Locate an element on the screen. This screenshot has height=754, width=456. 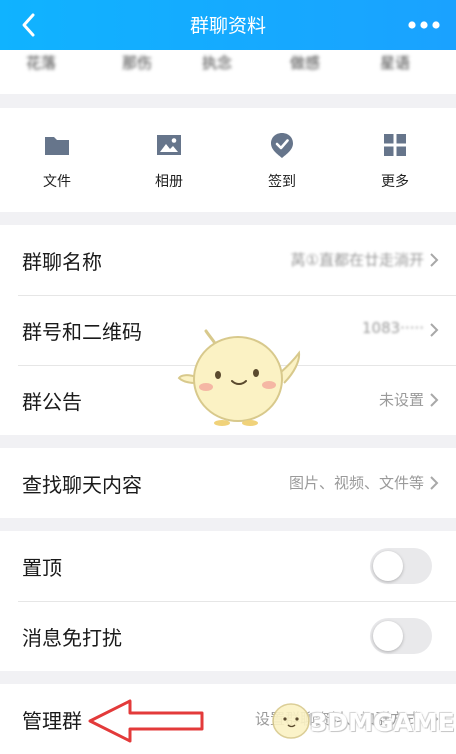
member-strip: 花落 那伤 执念 做感 星语 is located at coordinates (228, 72).